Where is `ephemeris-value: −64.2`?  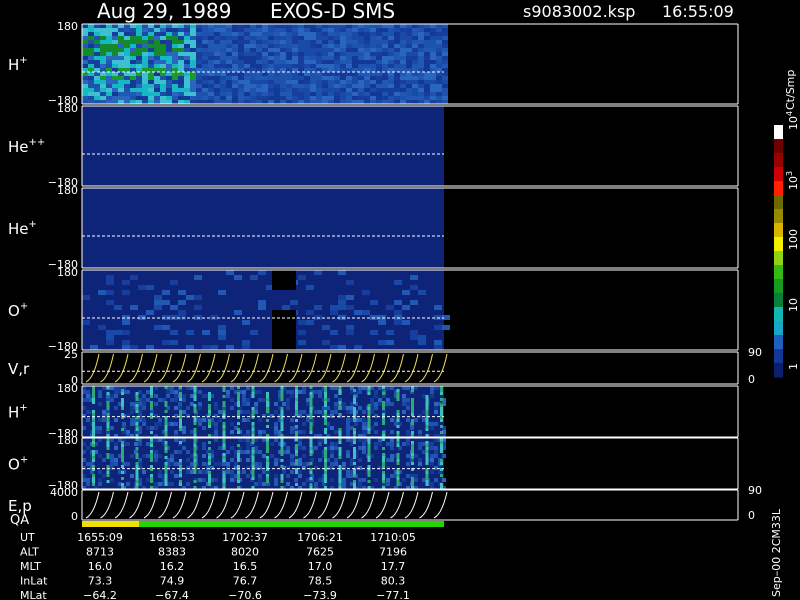
ephemeris-value: −64.2 is located at coordinates (100, 594).